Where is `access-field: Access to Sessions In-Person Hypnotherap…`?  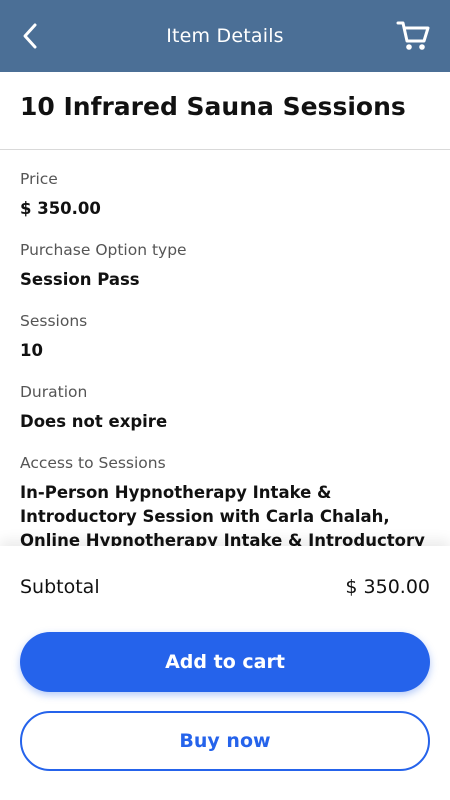
access-field: Access to Sessions In-Person Hypnotherap… is located at coordinates (230, 500).